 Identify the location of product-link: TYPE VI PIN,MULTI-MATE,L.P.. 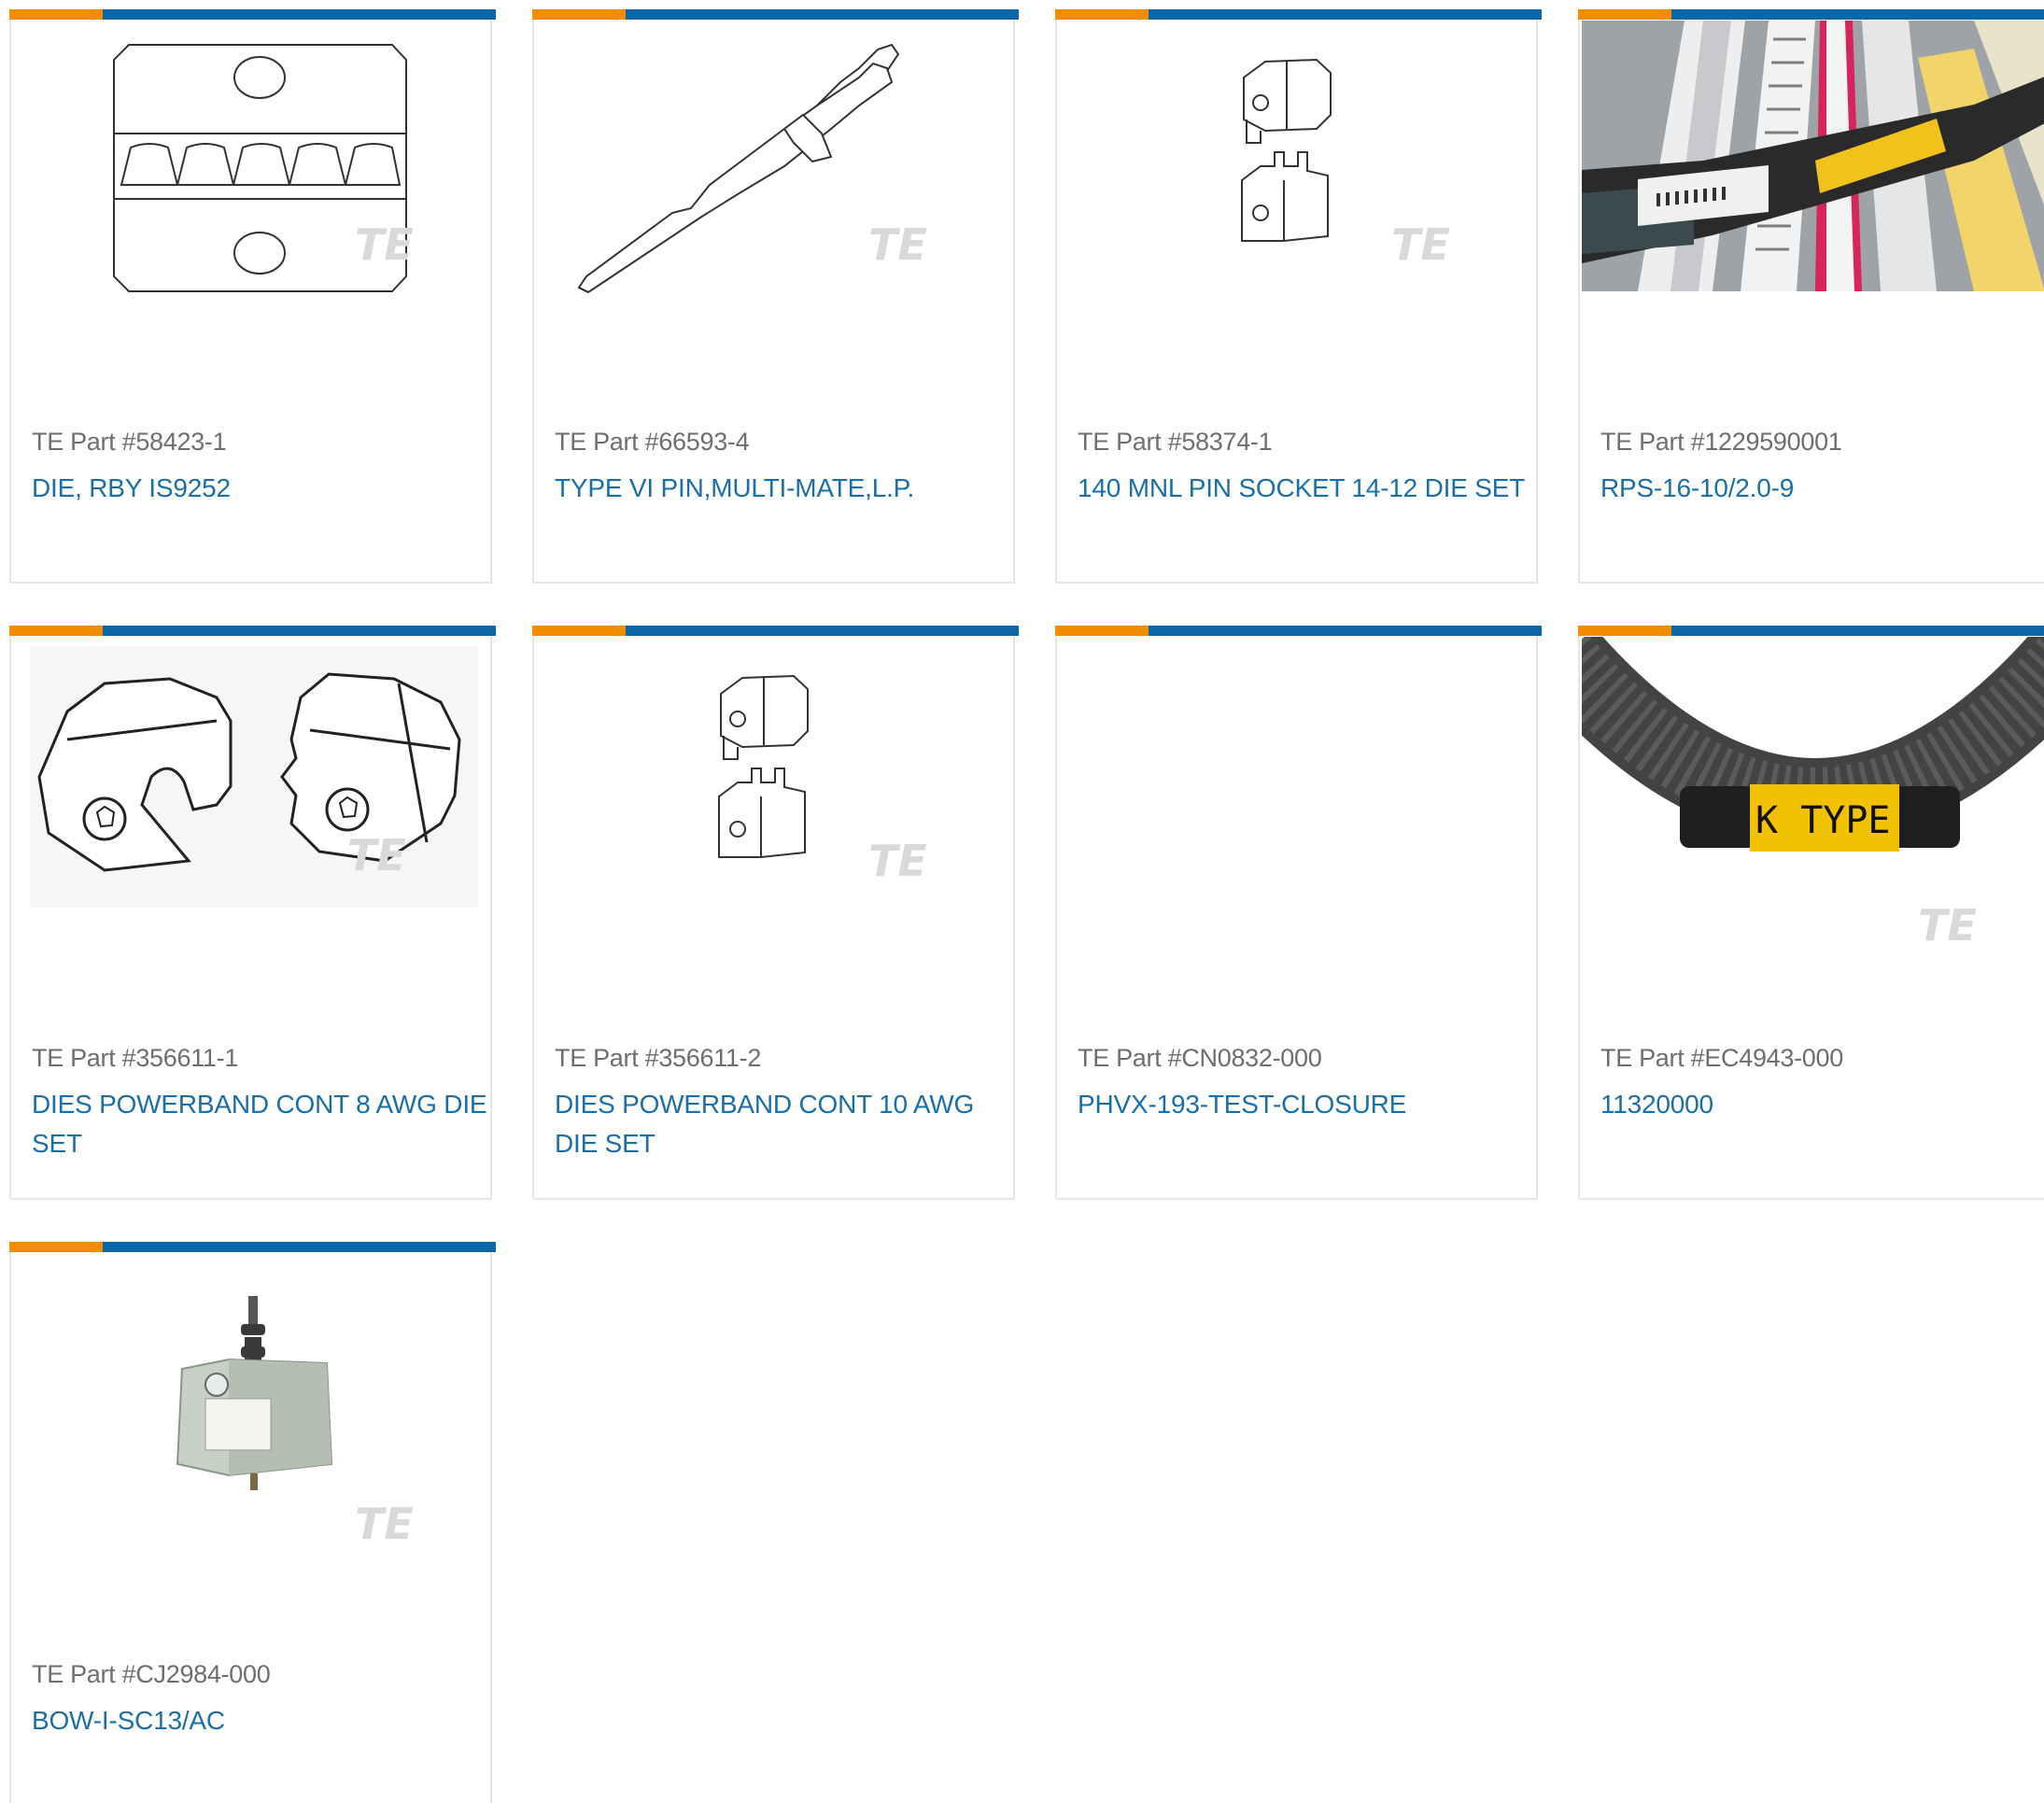
(783, 488).